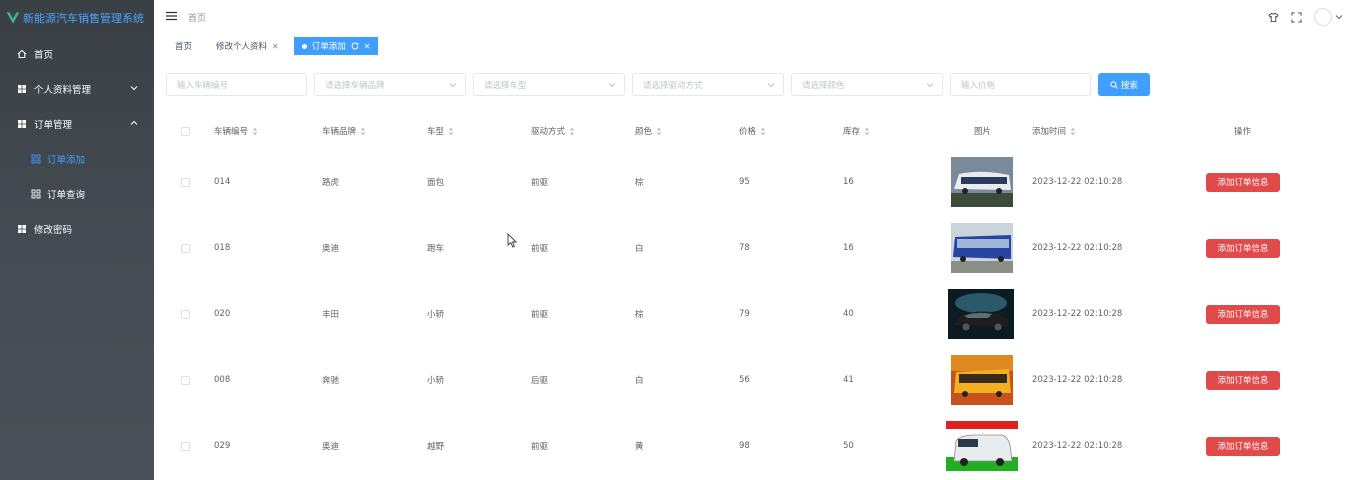 The height and width of the screenshot is (480, 1351). I want to click on col-color: 颜色, so click(648, 131).